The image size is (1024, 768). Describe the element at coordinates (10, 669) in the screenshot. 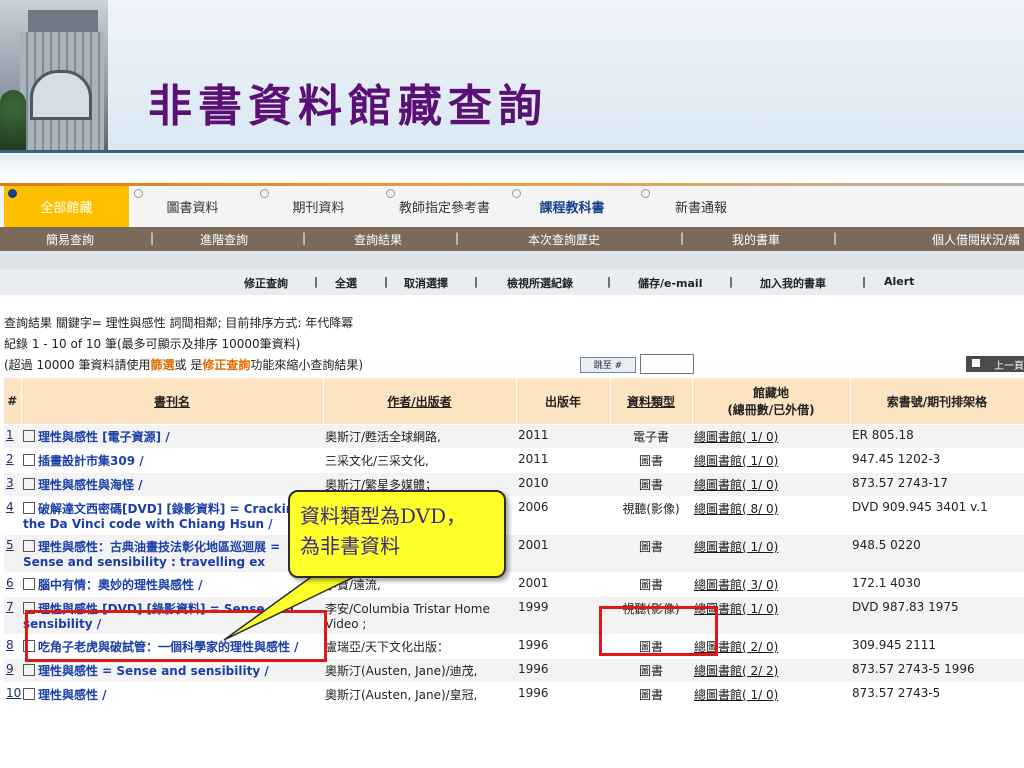

I see `row-number-link: 9` at that location.